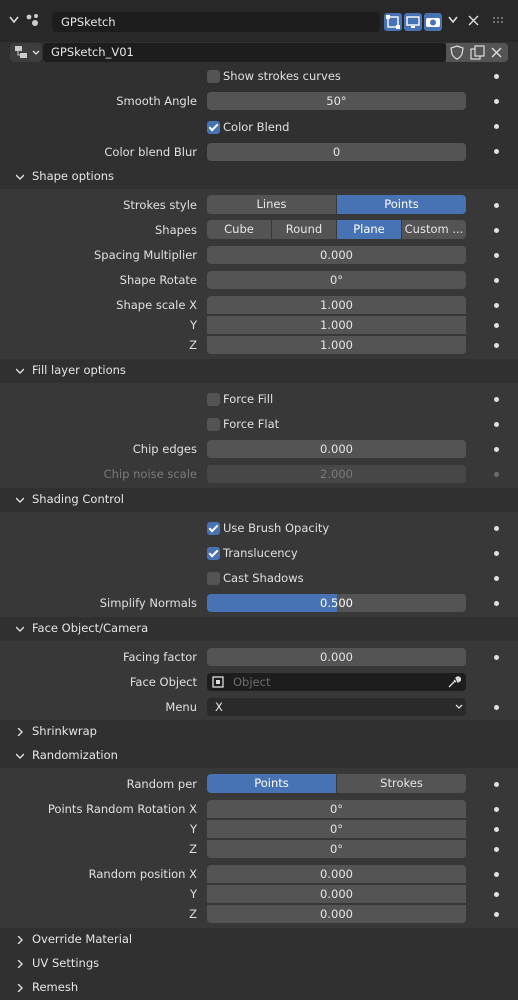  I want to click on force-flat-checkbox, so click(213, 424).